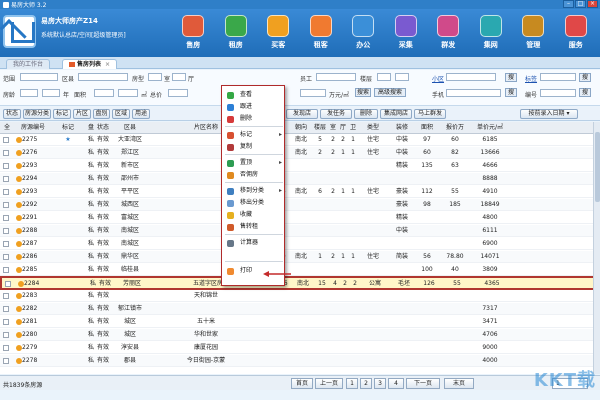 The width and height of the screenshot is (600, 400). I want to click on toolbar-right-button: 发现店, so click(302, 114).